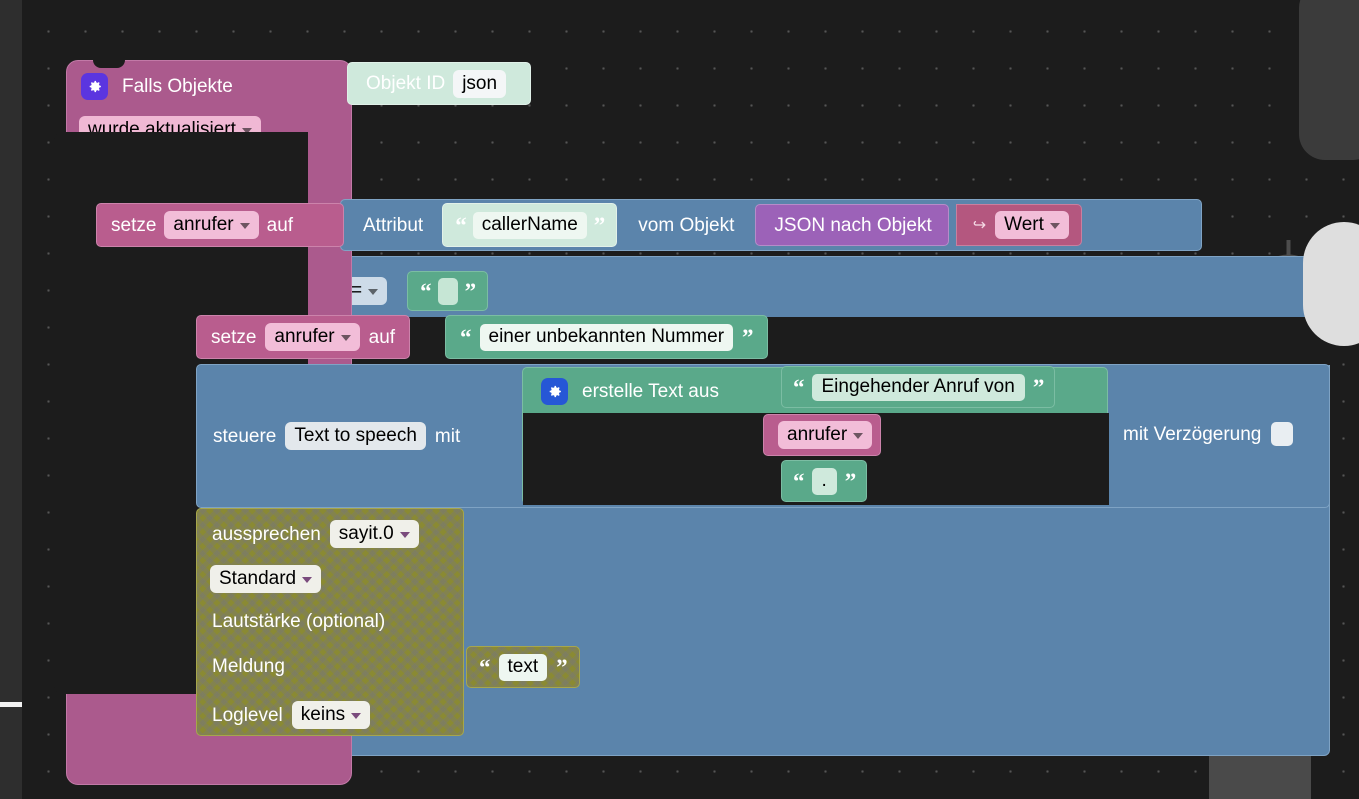 This screenshot has height=799, width=1359. I want to click on aussprechen-message-string-block: text, so click(523, 667).